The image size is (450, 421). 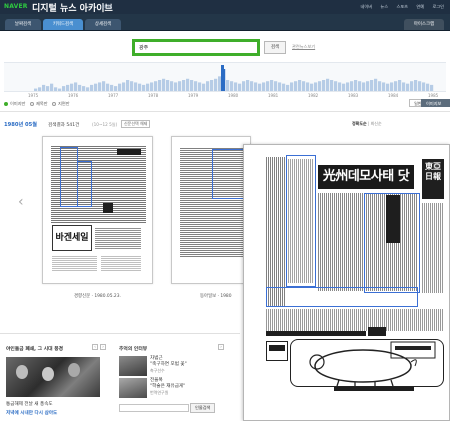 What do you see at coordinates (154, 408) in the screenshot?
I see `profile-search-input` at bounding box center [154, 408].